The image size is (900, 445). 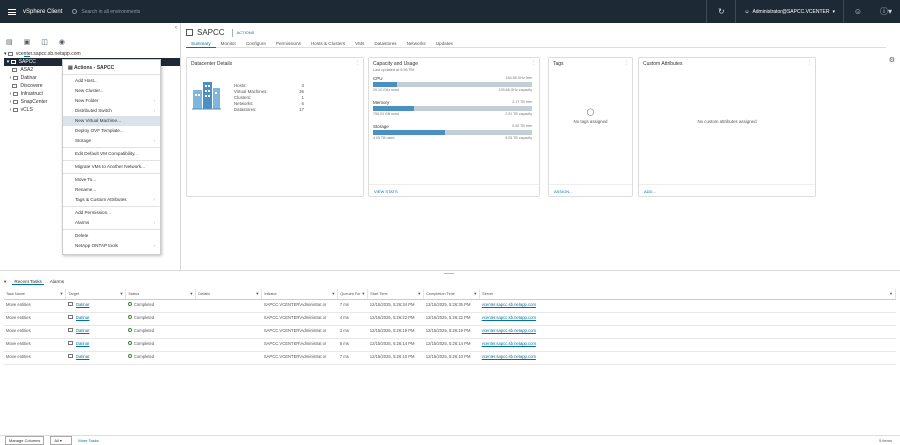 What do you see at coordinates (419, 293) in the screenshot?
I see `sort-down-icon: ▼` at bounding box center [419, 293].